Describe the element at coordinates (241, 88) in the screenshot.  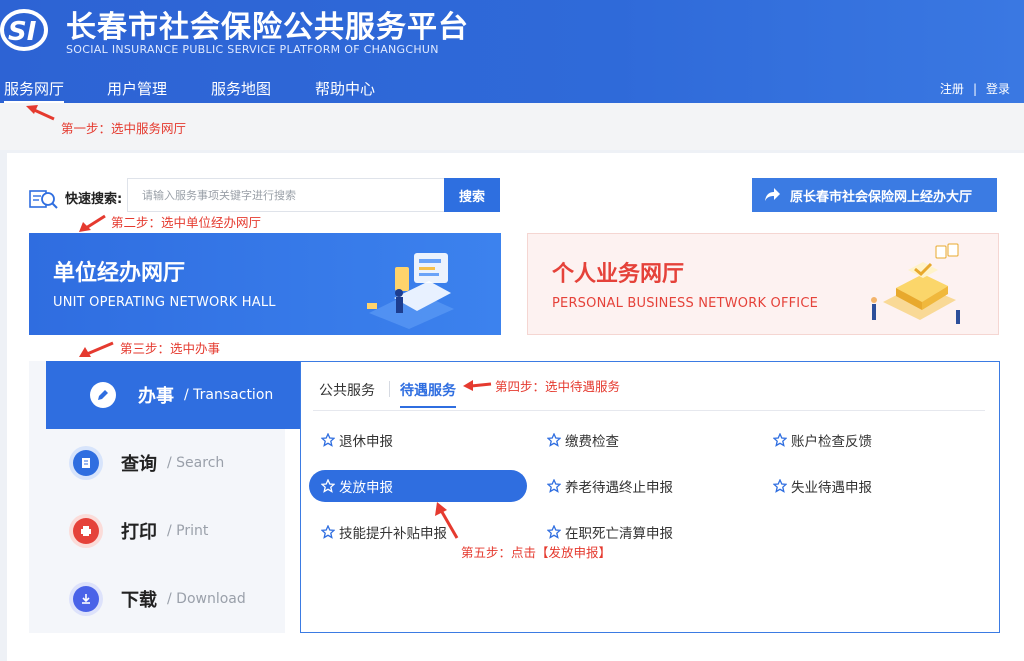
I see `nav-service-map: 服务地图` at that location.